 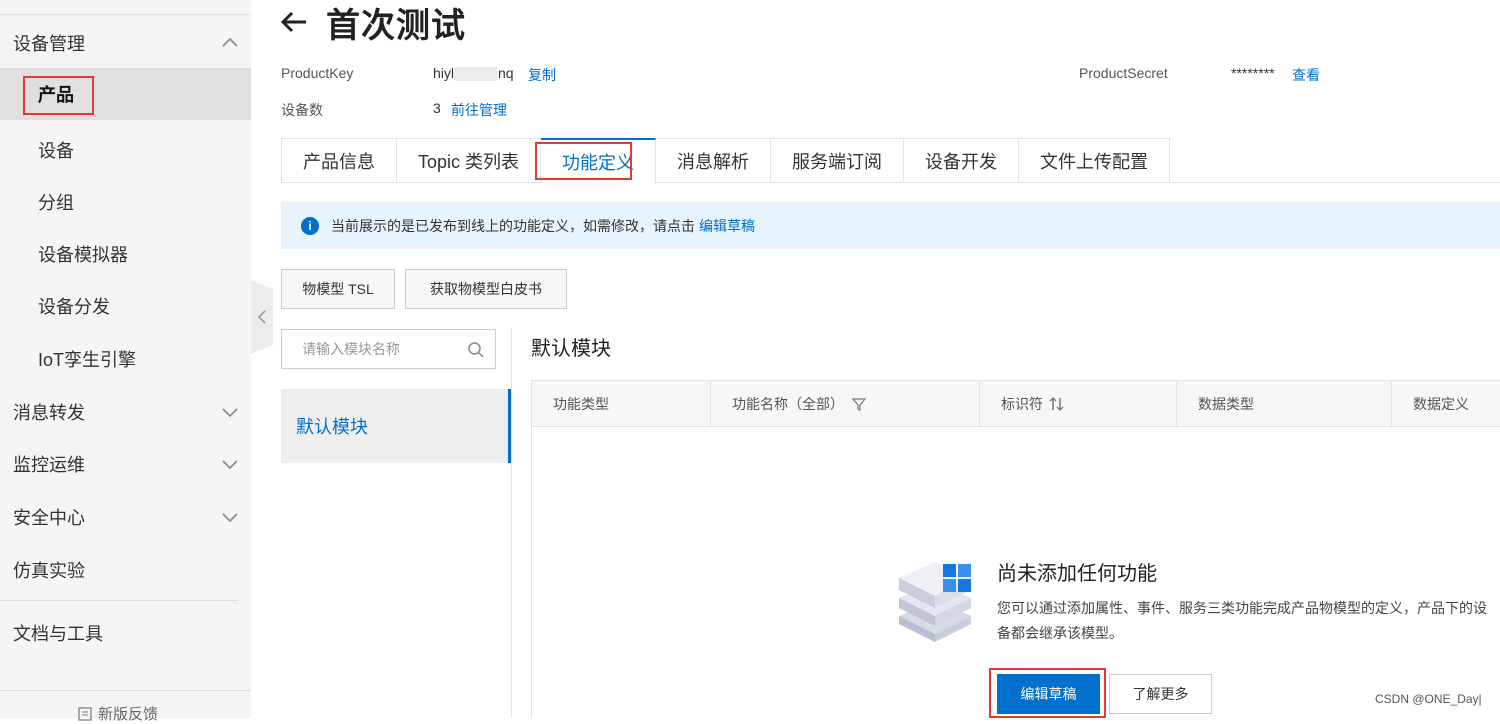 I want to click on sidebar-group-message-forwarding: 消息转发, so click(x=125, y=412).